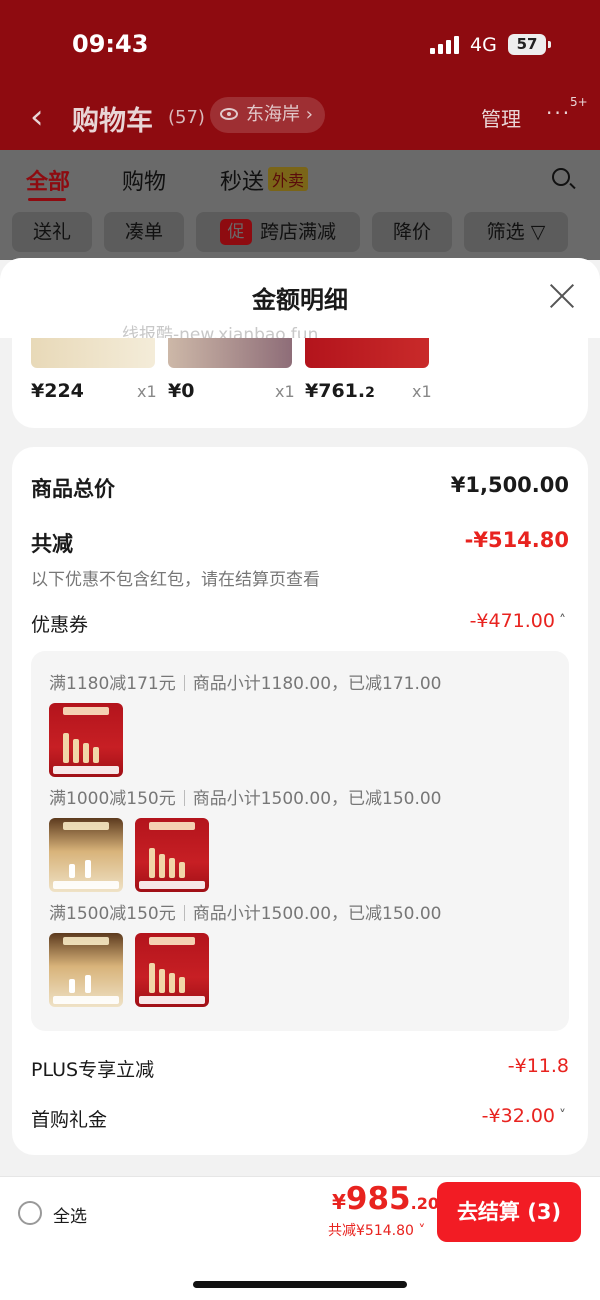 The height and width of the screenshot is (1300, 600). What do you see at coordinates (335, 391) in the screenshot?
I see `product-price-main: ¥761.` at bounding box center [335, 391].